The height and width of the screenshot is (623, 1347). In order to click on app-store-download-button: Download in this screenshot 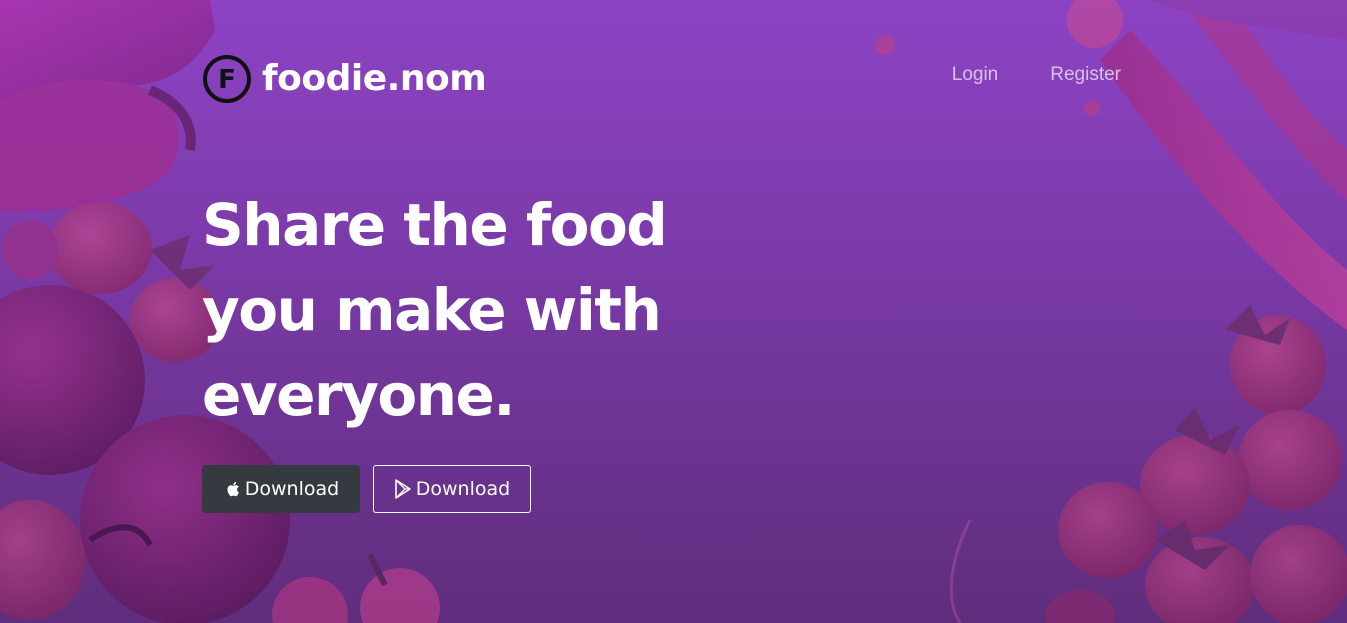, I will do `click(281, 489)`.